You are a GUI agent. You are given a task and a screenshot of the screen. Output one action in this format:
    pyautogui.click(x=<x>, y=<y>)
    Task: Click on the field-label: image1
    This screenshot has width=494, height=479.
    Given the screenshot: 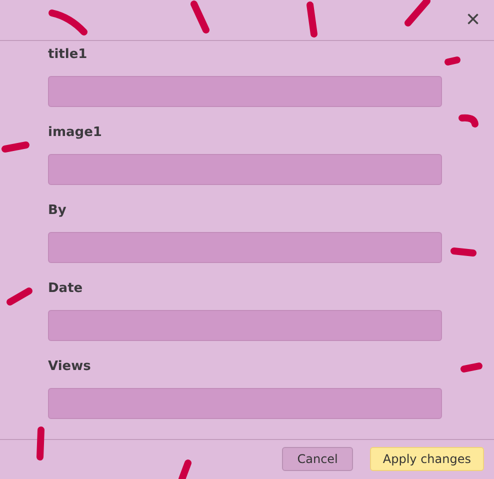 What is the action you would take?
    pyautogui.click(x=75, y=133)
    